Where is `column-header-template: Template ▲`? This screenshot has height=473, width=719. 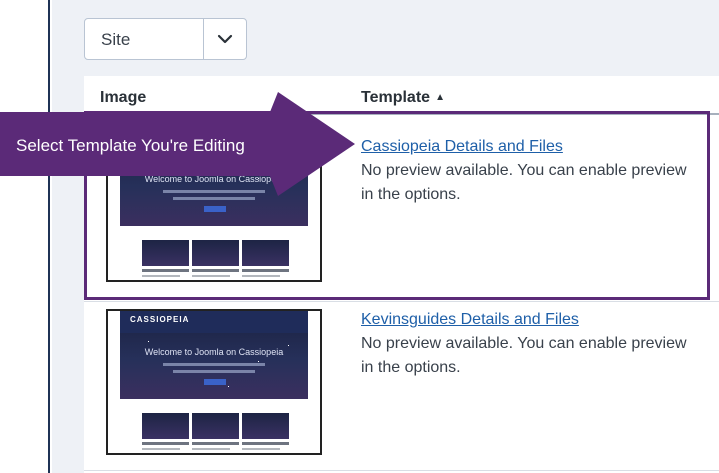 column-header-template: Template ▲ is located at coordinates (403, 98).